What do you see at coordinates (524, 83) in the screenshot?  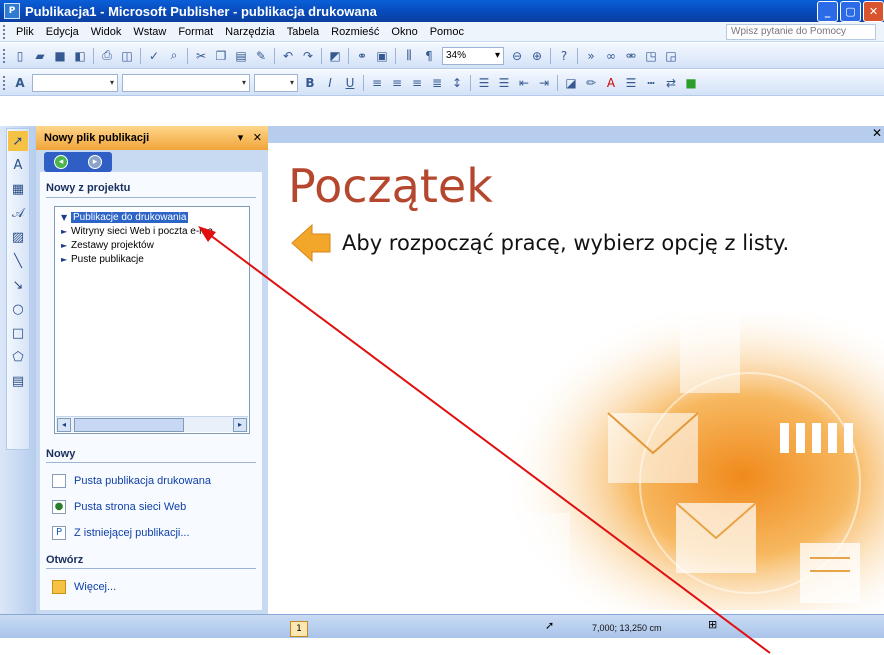 I see `decrease-indent-icon: ⇤` at bounding box center [524, 83].